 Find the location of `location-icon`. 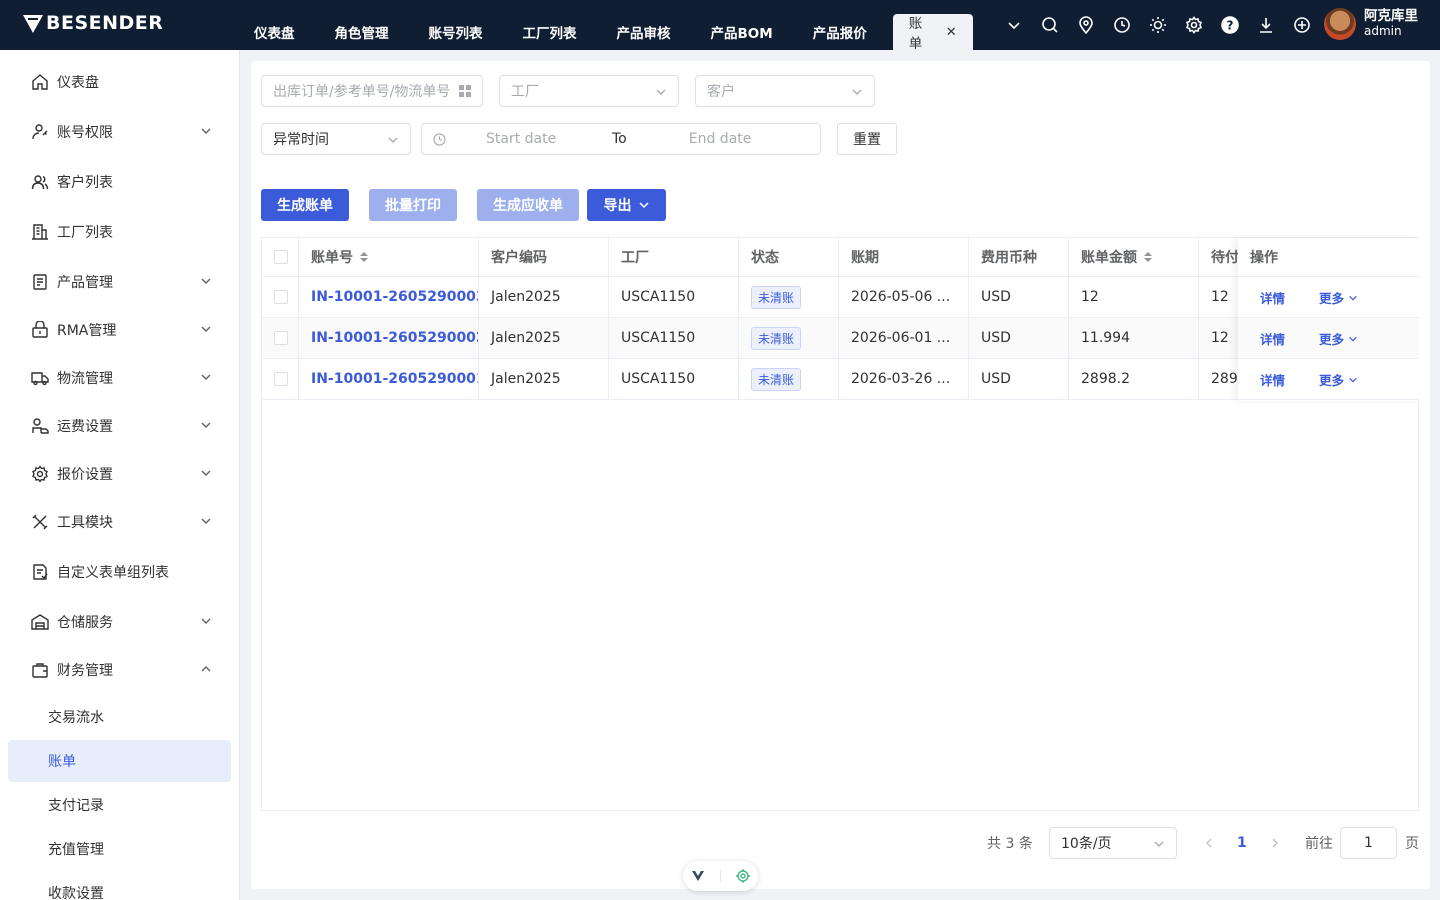

location-icon is located at coordinates (1086, 25).